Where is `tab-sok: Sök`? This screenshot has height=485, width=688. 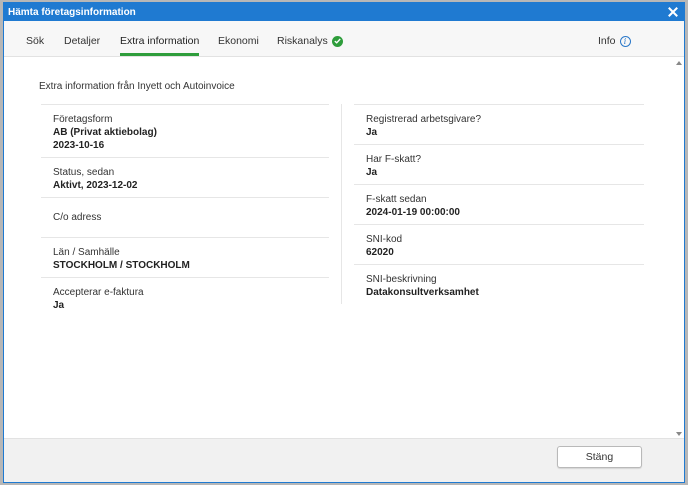
tab-sok: Sök is located at coordinates (35, 41).